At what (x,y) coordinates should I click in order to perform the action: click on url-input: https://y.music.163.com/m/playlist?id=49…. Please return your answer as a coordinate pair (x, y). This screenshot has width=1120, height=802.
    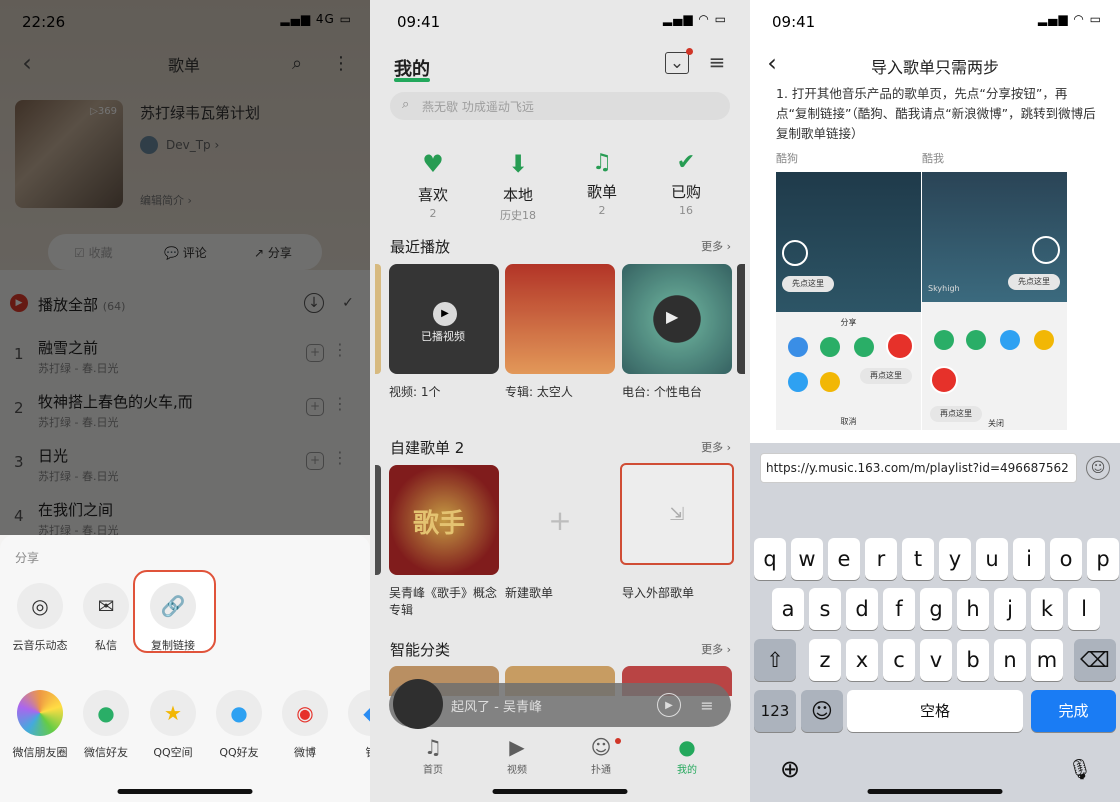
    Looking at the image, I should click on (918, 468).